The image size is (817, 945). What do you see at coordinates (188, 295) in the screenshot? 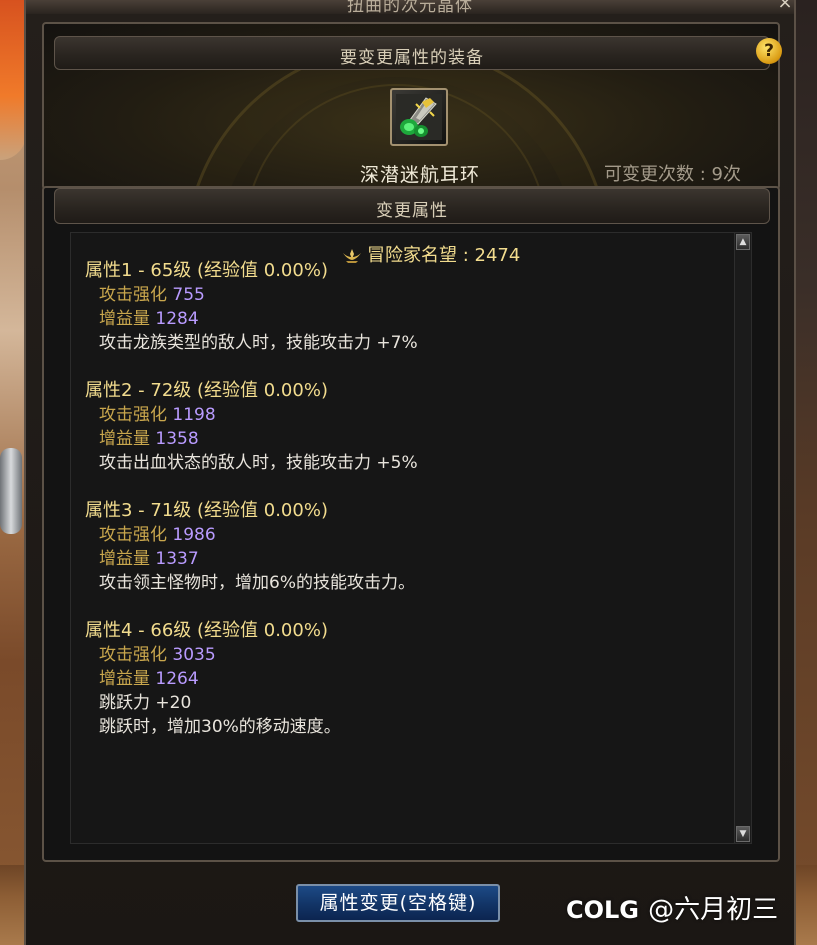
I see `attack-boost-value: 755` at bounding box center [188, 295].